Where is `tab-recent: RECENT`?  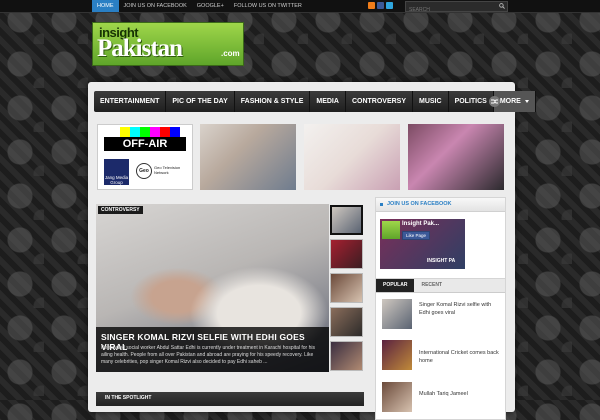 tab-recent: RECENT is located at coordinates (431, 285).